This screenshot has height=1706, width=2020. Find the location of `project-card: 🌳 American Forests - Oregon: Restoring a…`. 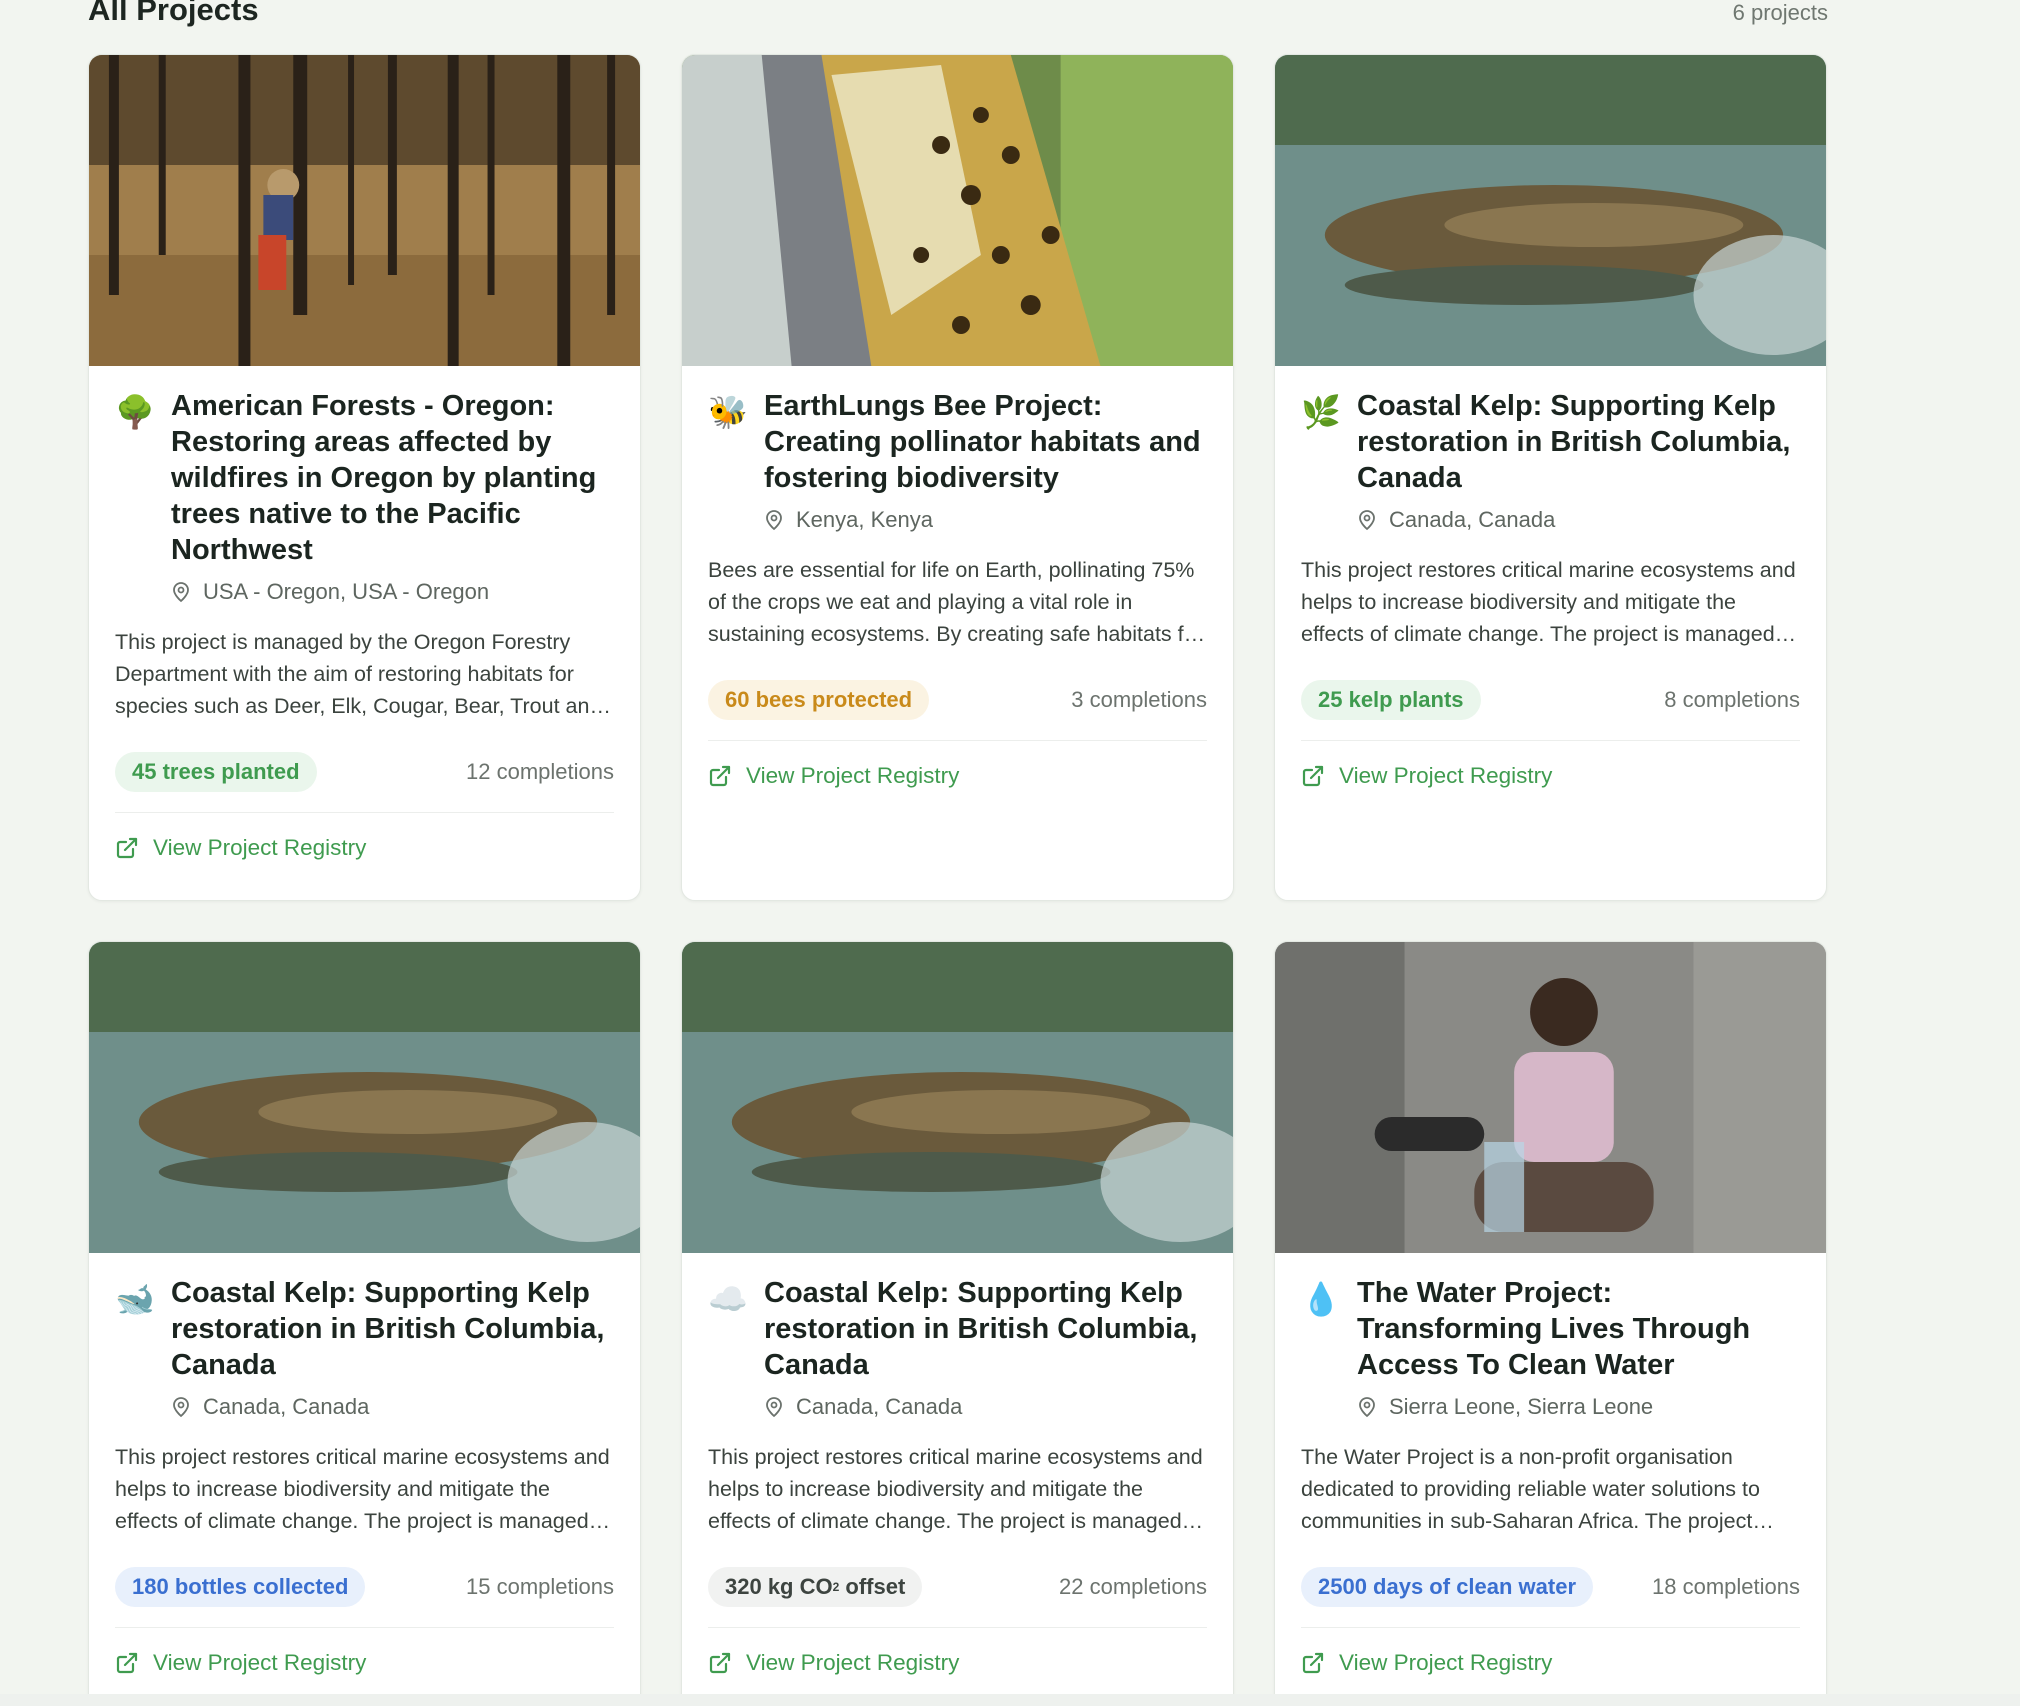

project-card: 🌳 American Forests - Oregon: Restoring a… is located at coordinates (364, 477).